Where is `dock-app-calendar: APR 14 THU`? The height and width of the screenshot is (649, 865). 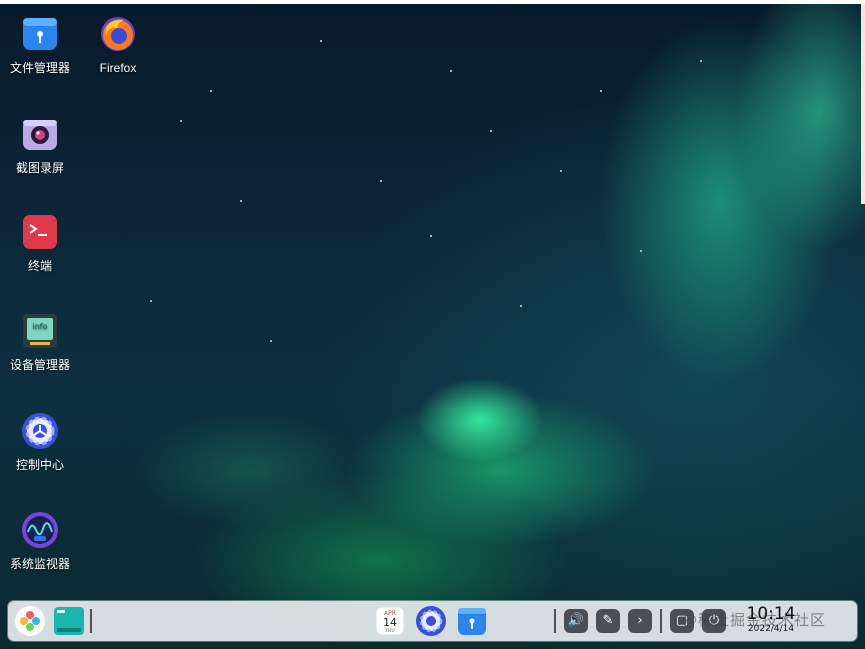
dock-app-calendar: APR 14 THU is located at coordinates (390, 621).